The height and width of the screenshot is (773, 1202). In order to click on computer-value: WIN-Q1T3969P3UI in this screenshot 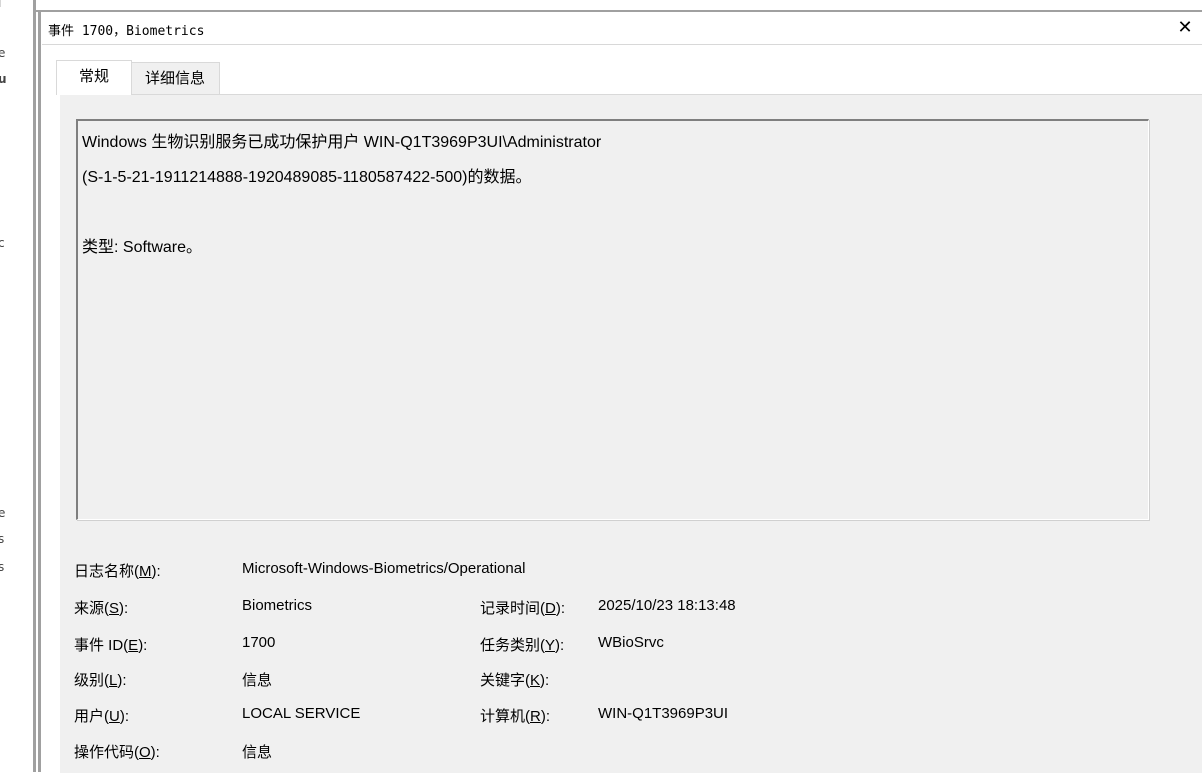, I will do `click(663, 713)`.